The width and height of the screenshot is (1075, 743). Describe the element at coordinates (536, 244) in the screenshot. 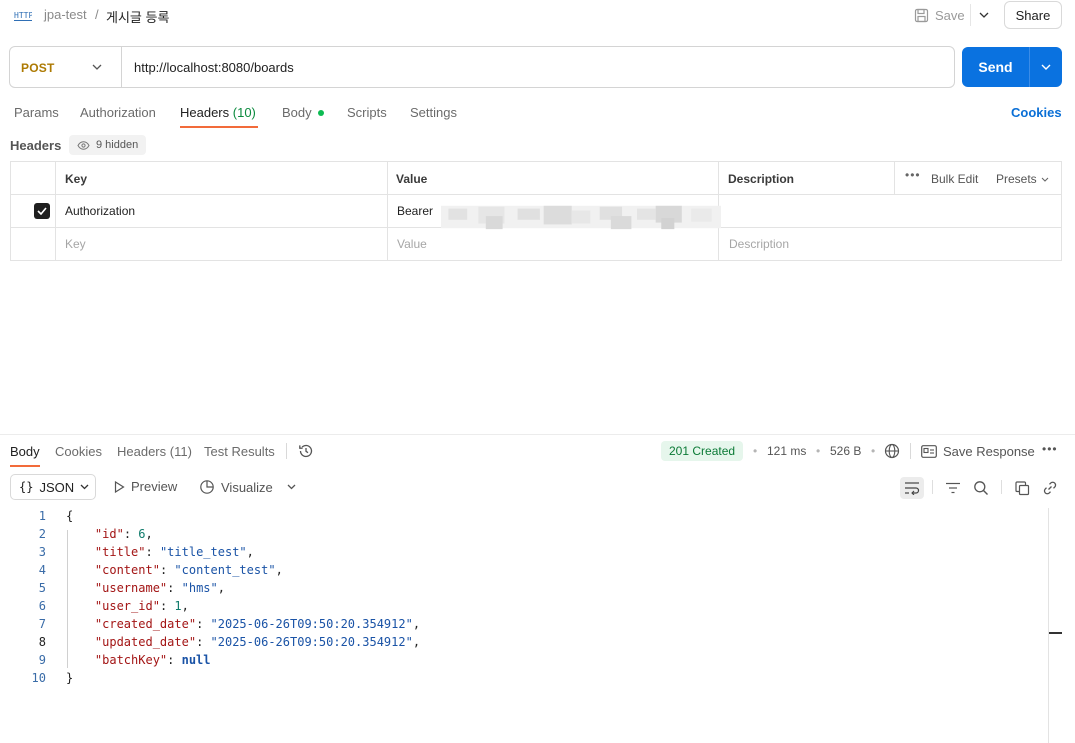

I see `table-row: Key Value Description` at that location.